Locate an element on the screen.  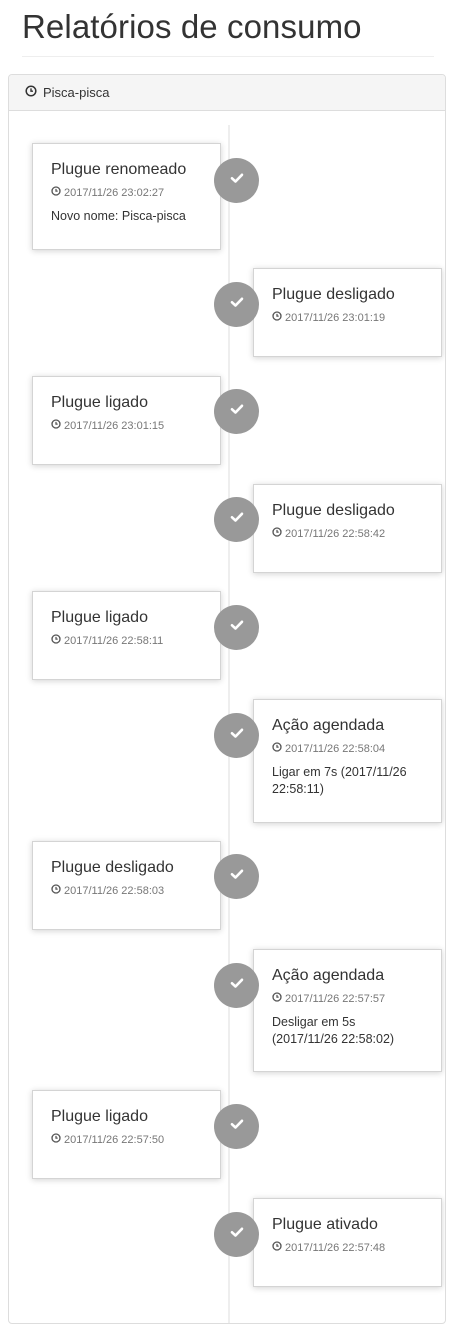
event-timestamp: 2017/11/26 22:58:03 is located at coordinates (126, 890).